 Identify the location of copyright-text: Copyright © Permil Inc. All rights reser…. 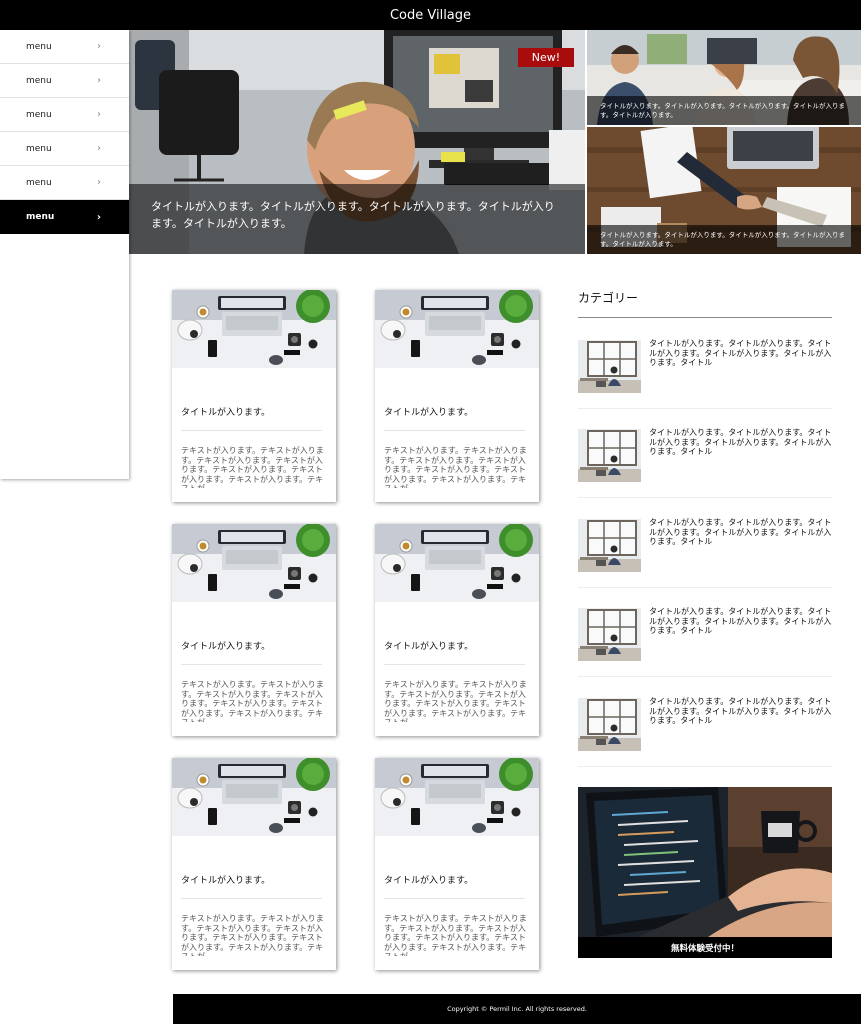
(517, 1009).